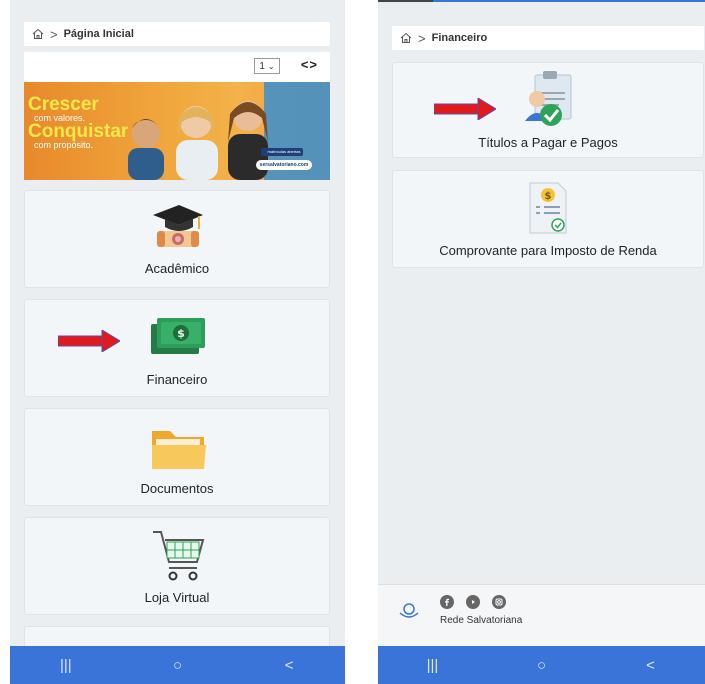  I want to click on breadcrumb: > Financeiro, so click(548, 38).